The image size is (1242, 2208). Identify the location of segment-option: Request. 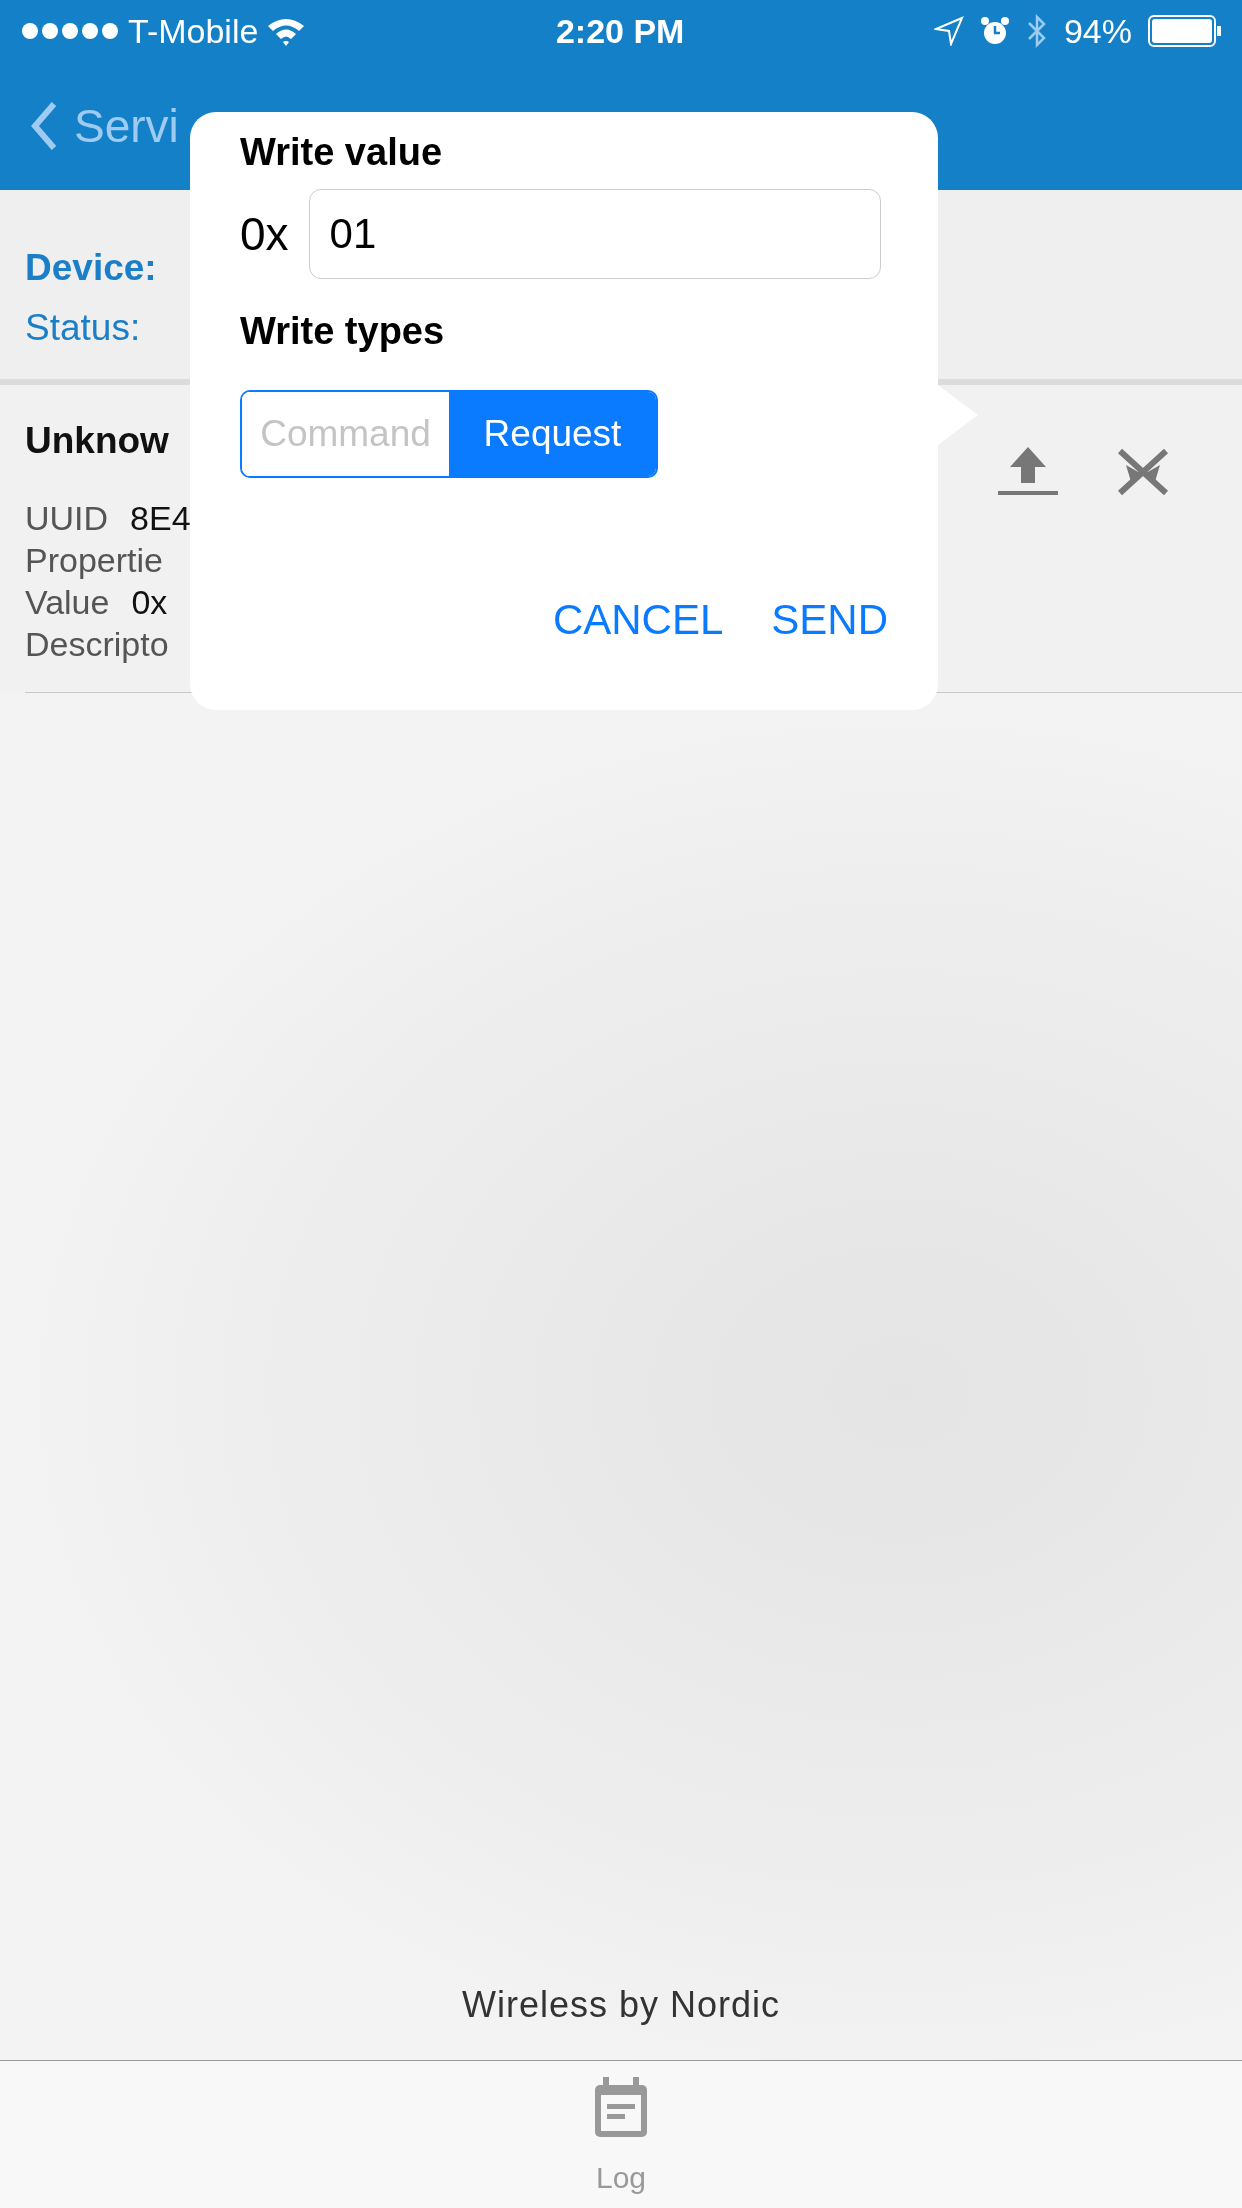
(552, 434).